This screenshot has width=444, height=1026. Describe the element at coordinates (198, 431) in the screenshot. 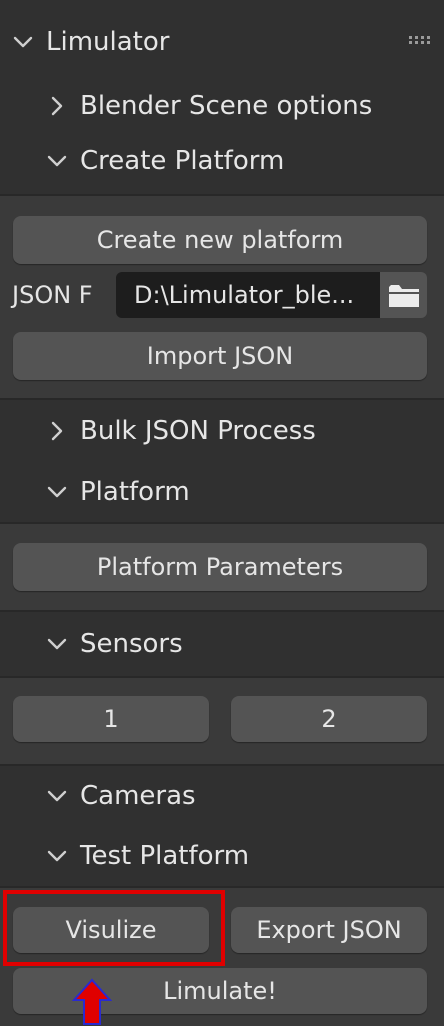

I see `section-label: Bulk JSON Process` at that location.